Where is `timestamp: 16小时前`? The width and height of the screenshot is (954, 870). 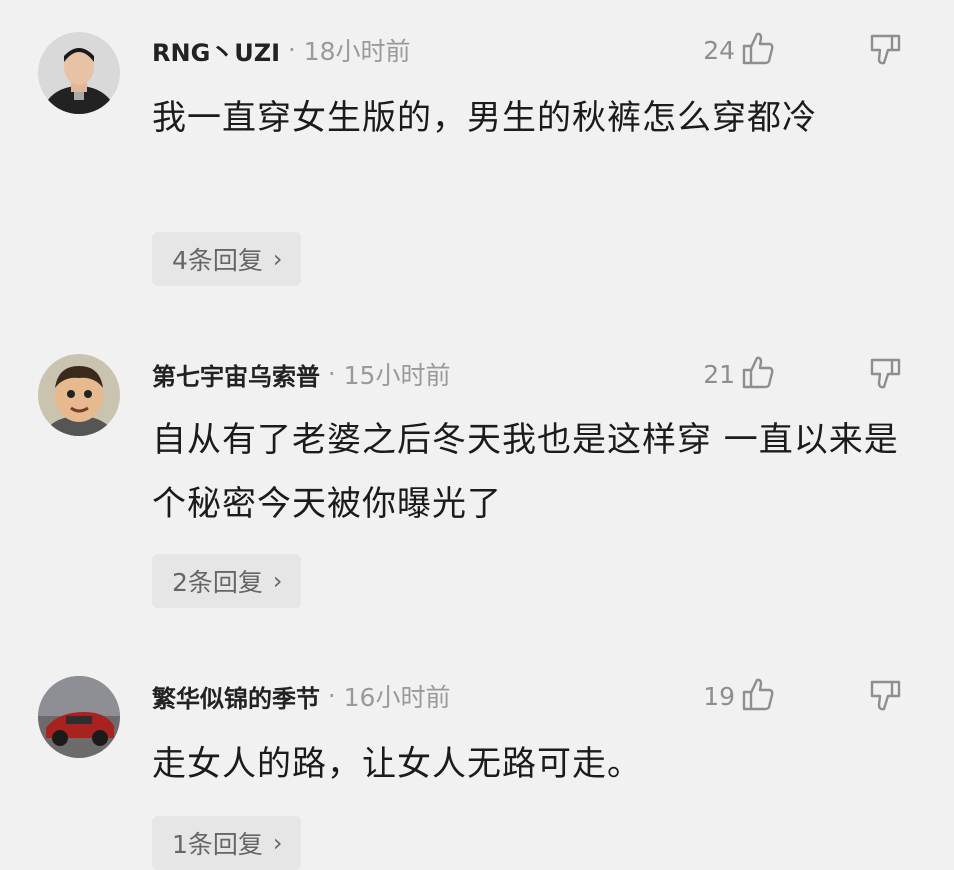 timestamp: 16小时前 is located at coordinates (397, 697).